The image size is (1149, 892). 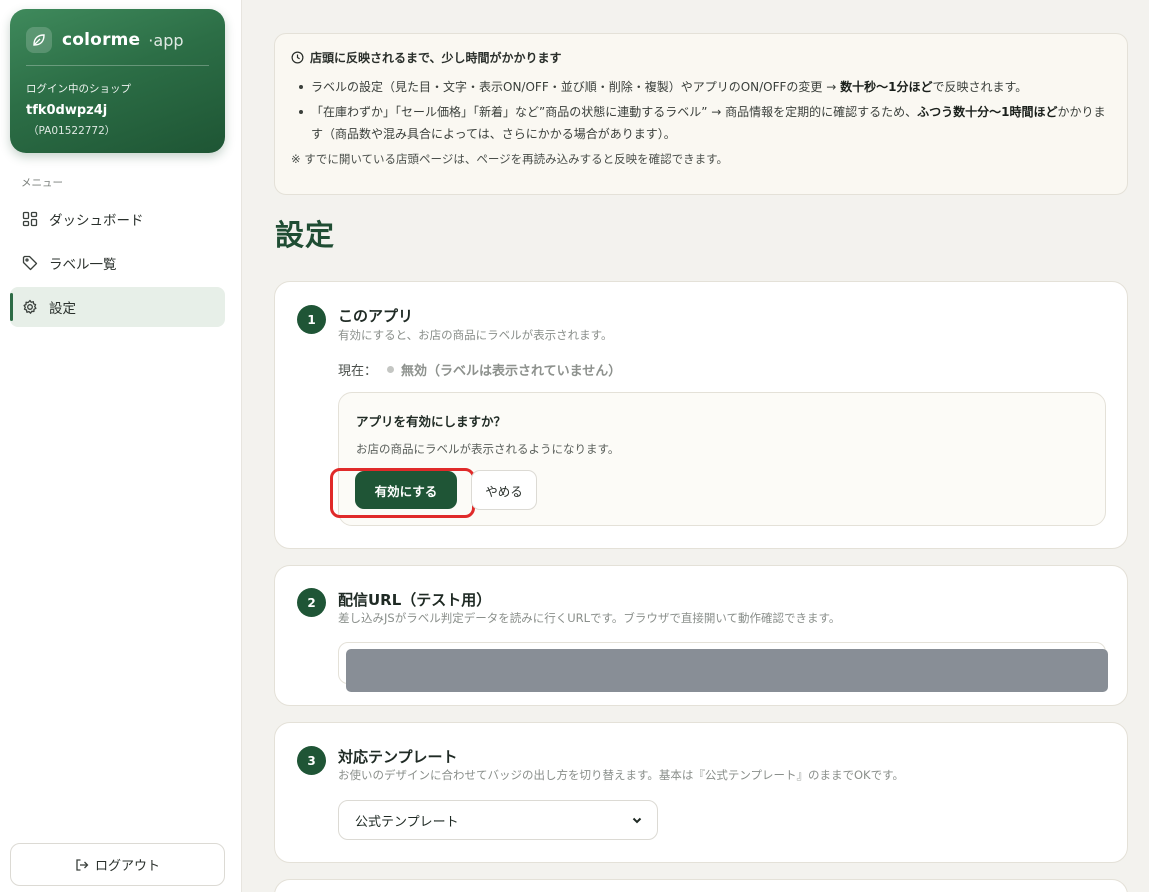 What do you see at coordinates (431, 421) in the screenshot?
I see `confirm-title: アプリを有効にしますか？` at bounding box center [431, 421].